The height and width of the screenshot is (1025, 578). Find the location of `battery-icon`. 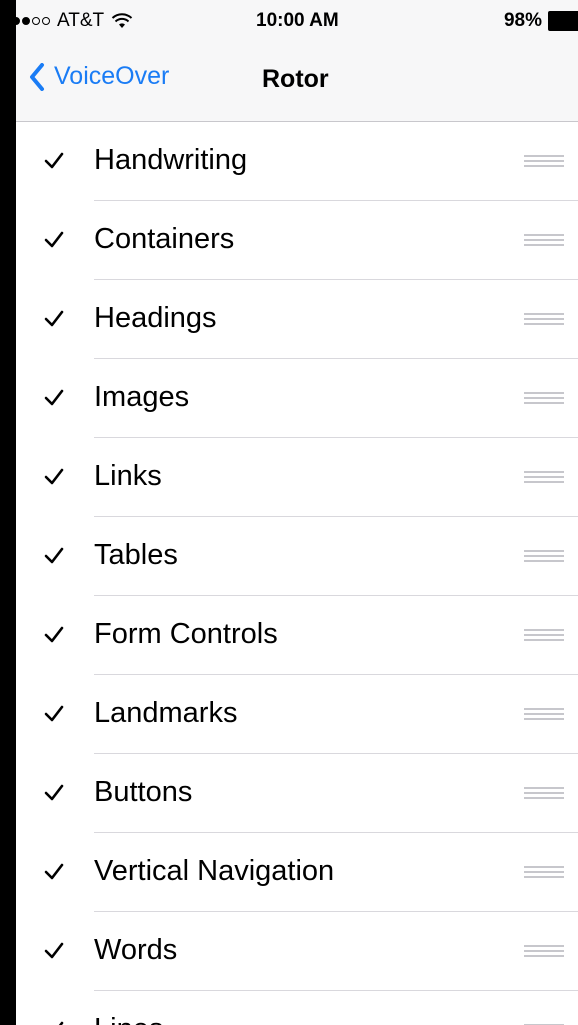

battery-icon is located at coordinates (563, 21).